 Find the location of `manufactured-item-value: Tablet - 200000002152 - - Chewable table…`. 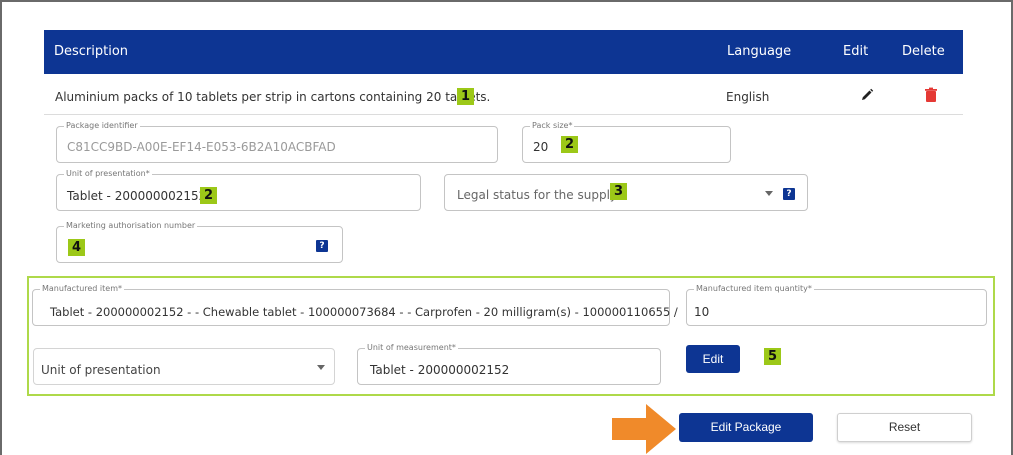

manufactured-item-value: Tablet - 200000002152 - - Chewable table… is located at coordinates (364, 312).